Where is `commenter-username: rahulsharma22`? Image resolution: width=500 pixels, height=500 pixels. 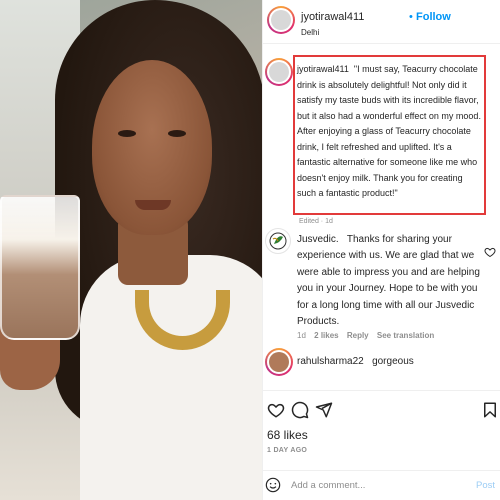
commenter-username: rahulsharma22 is located at coordinates (330, 361).